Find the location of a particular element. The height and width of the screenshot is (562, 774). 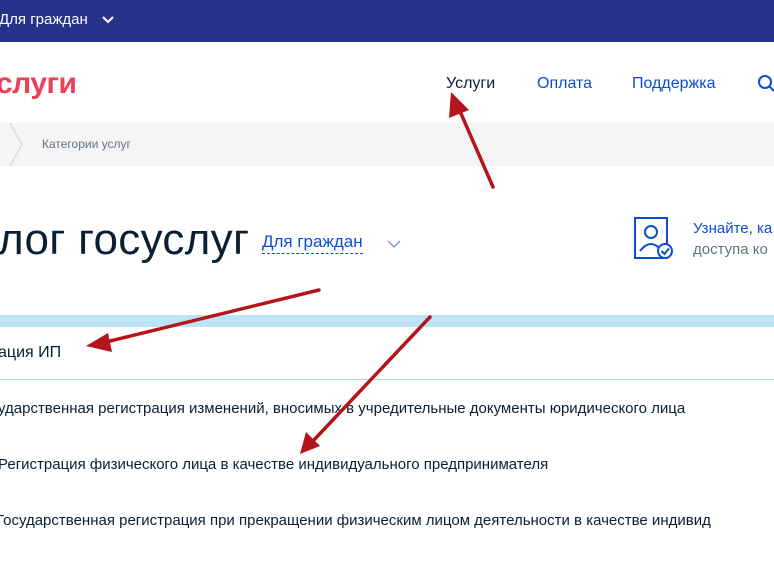

annotation-arrow-service is located at coordinates (366, 384).